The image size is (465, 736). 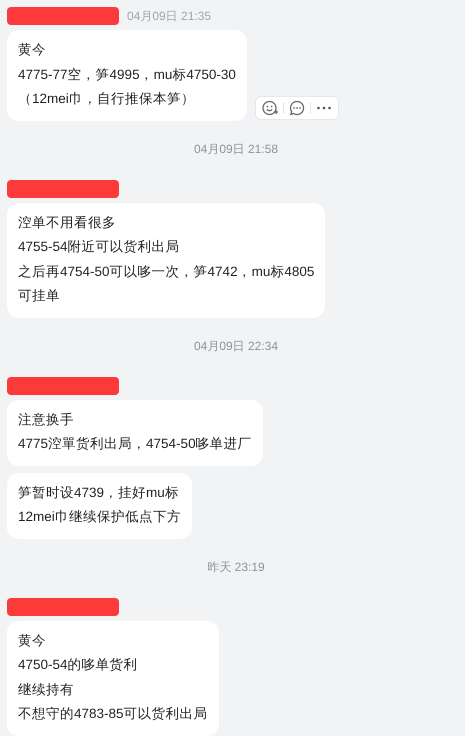 What do you see at coordinates (135, 444) in the screenshot?
I see `message-line: 4775涳單货利出局，4754-50哆单进厂` at bounding box center [135, 444].